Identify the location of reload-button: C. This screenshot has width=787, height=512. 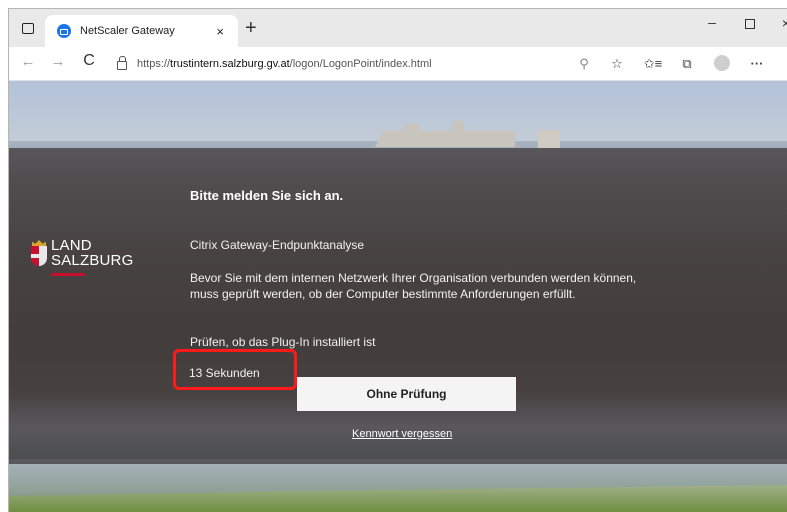
(89, 61).